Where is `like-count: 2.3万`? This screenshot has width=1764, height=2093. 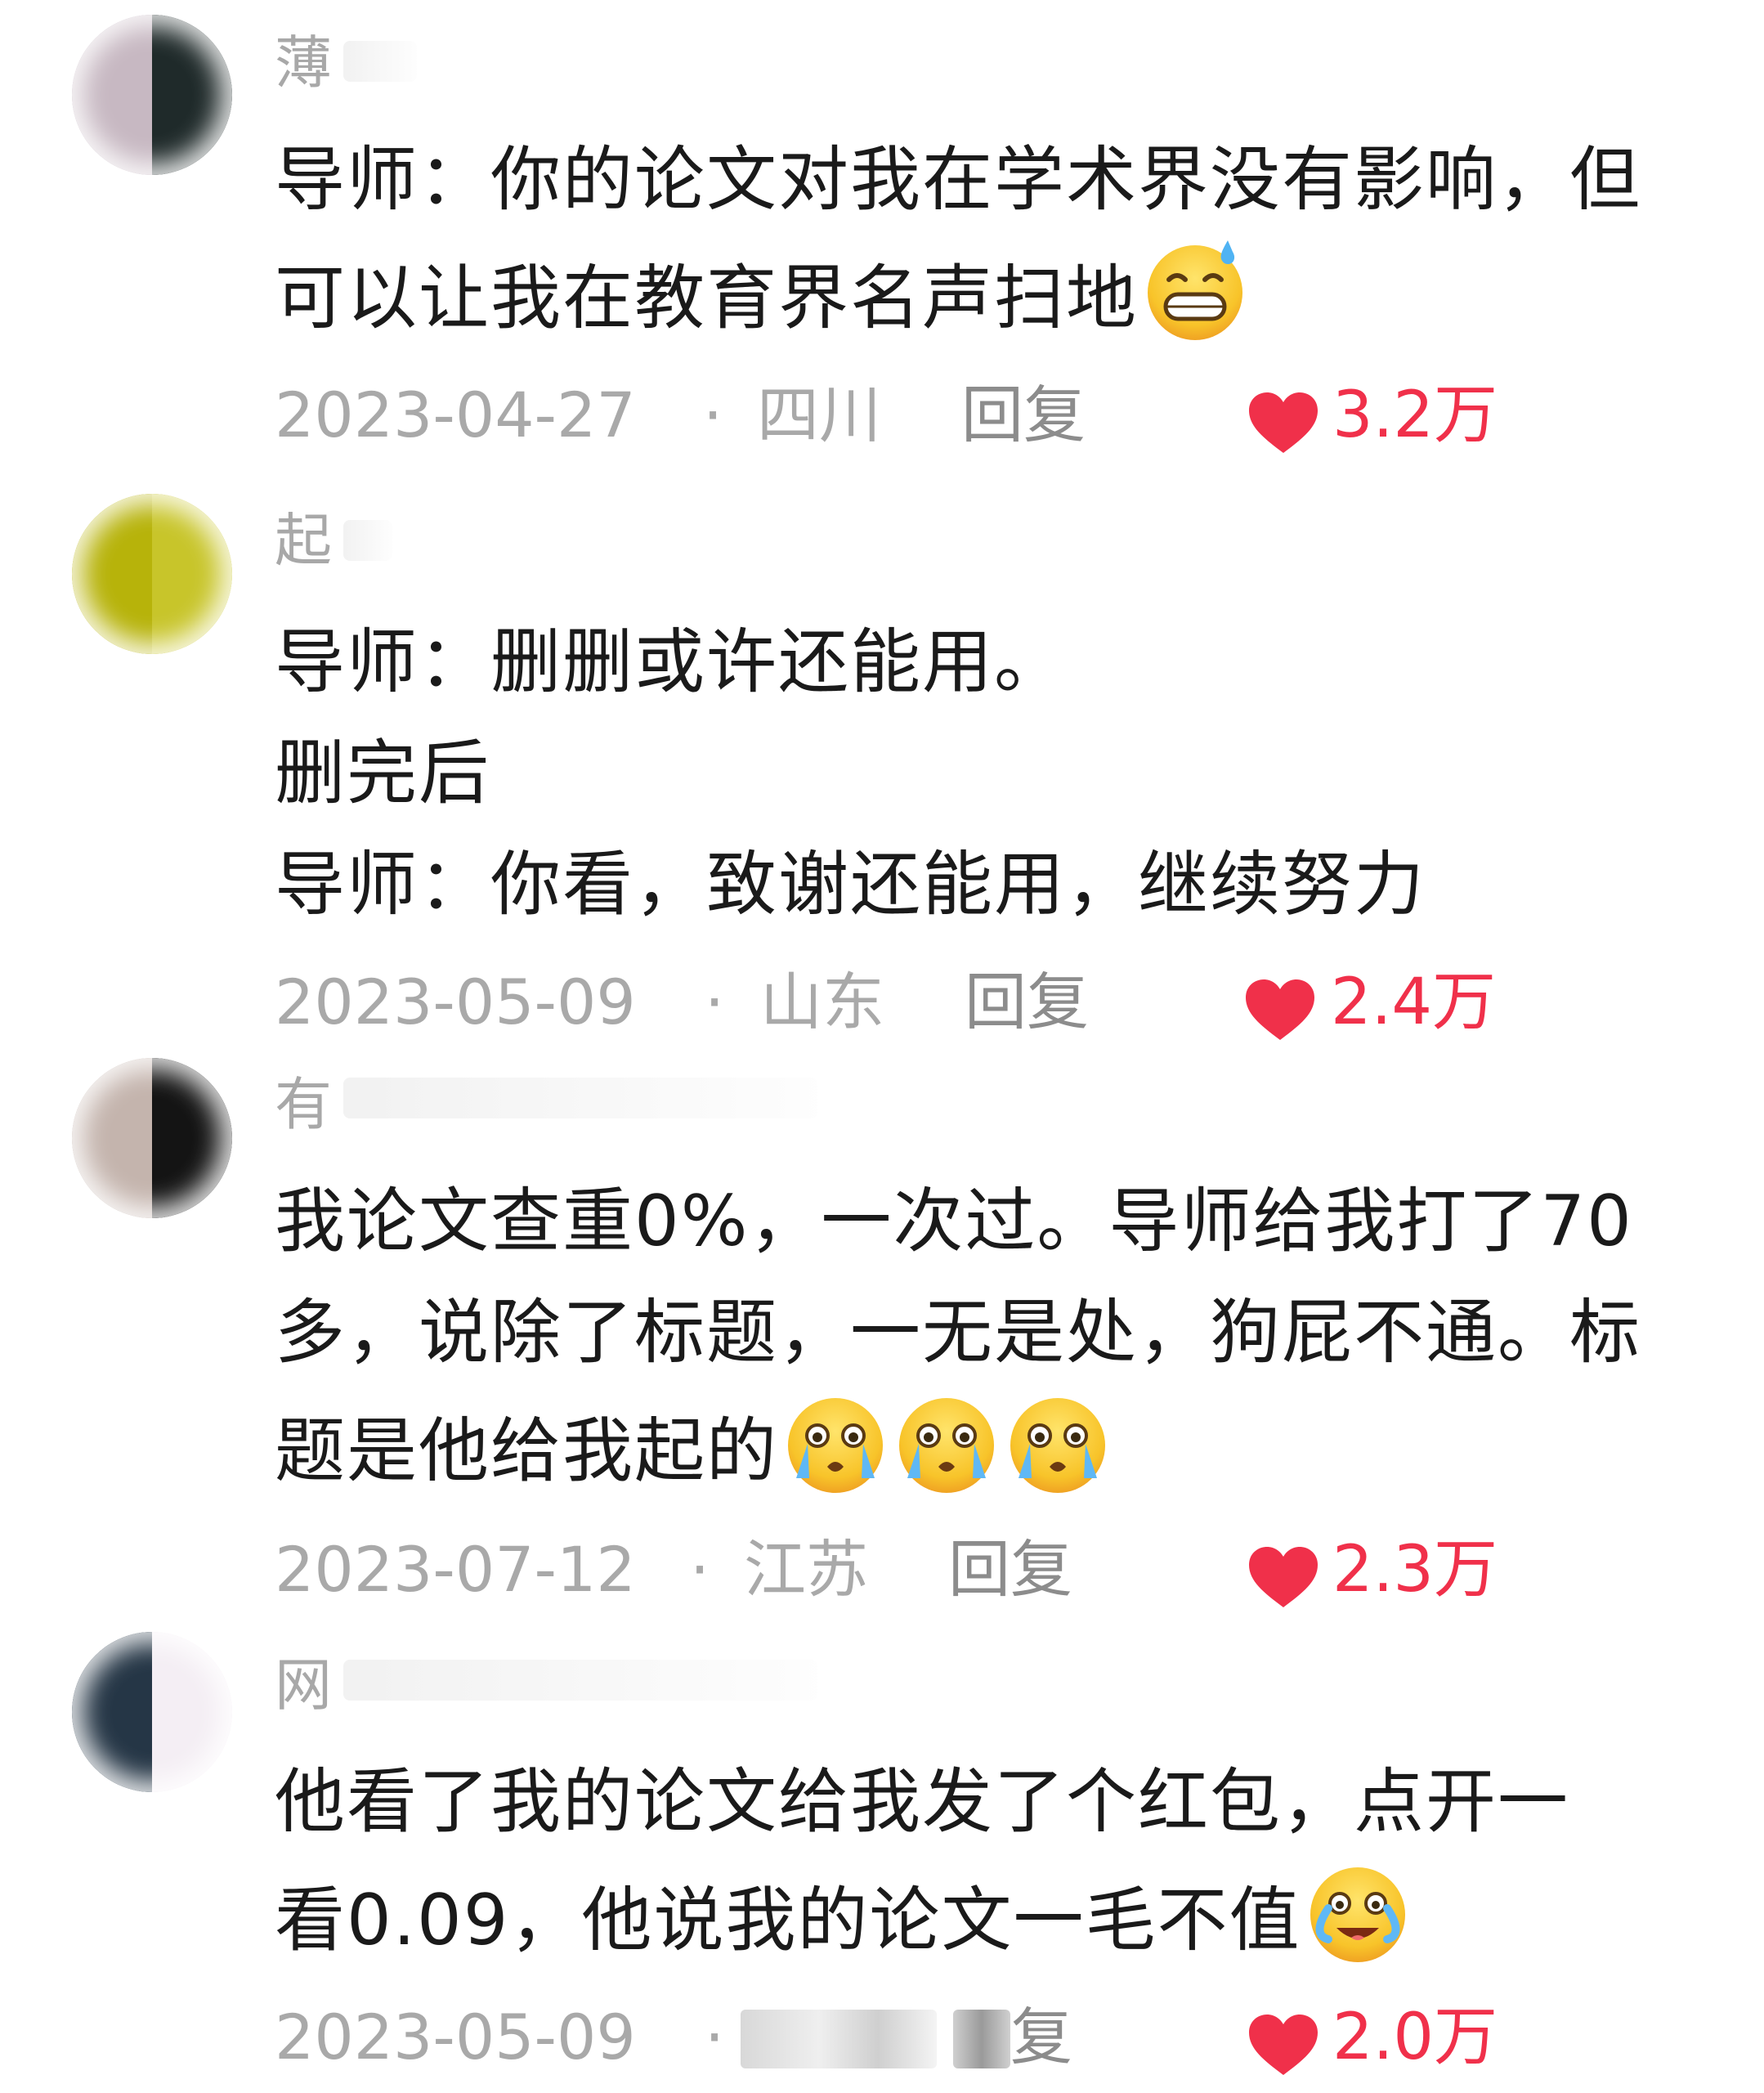 like-count: 2.3万 is located at coordinates (1415, 1570).